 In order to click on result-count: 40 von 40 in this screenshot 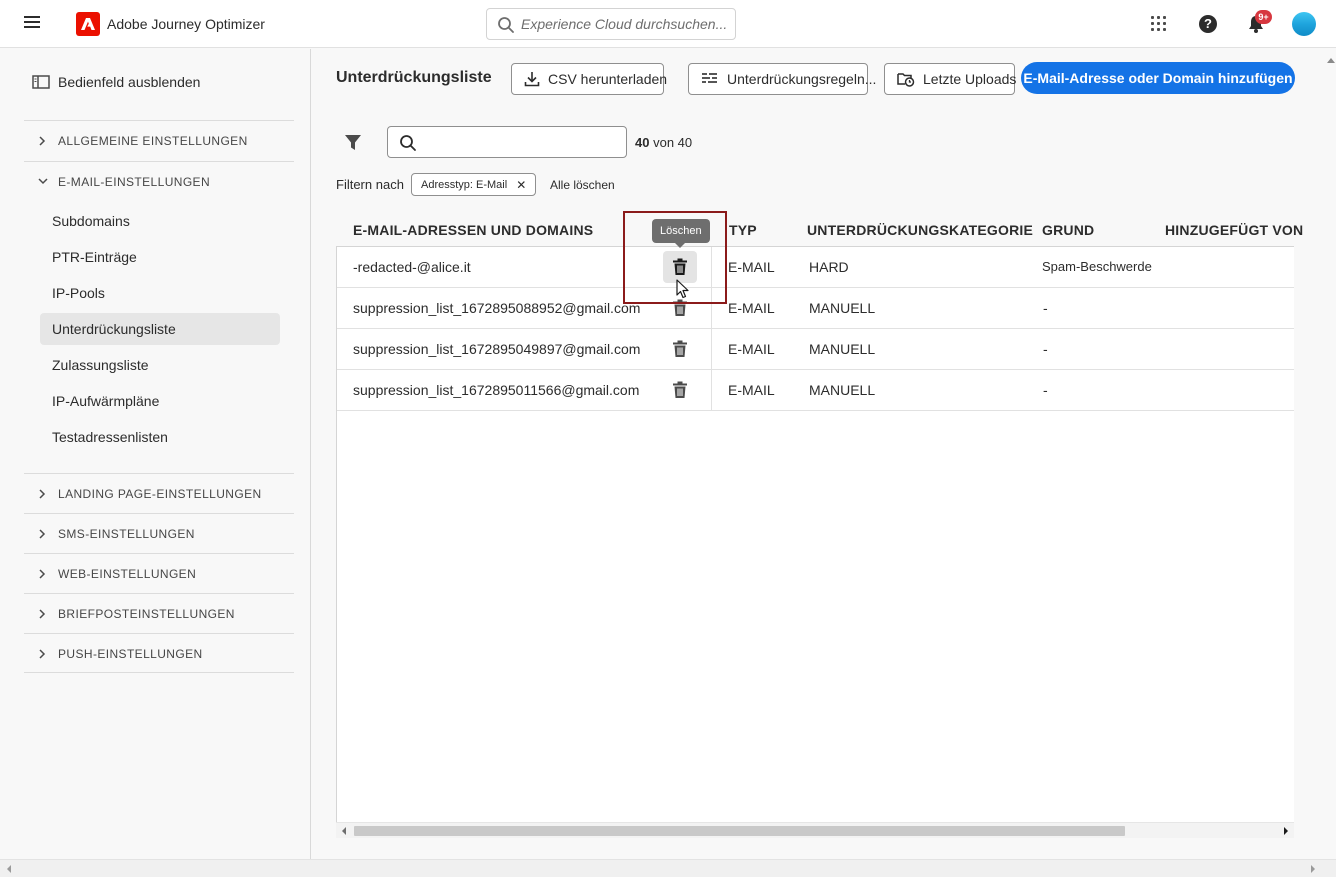, I will do `click(663, 142)`.